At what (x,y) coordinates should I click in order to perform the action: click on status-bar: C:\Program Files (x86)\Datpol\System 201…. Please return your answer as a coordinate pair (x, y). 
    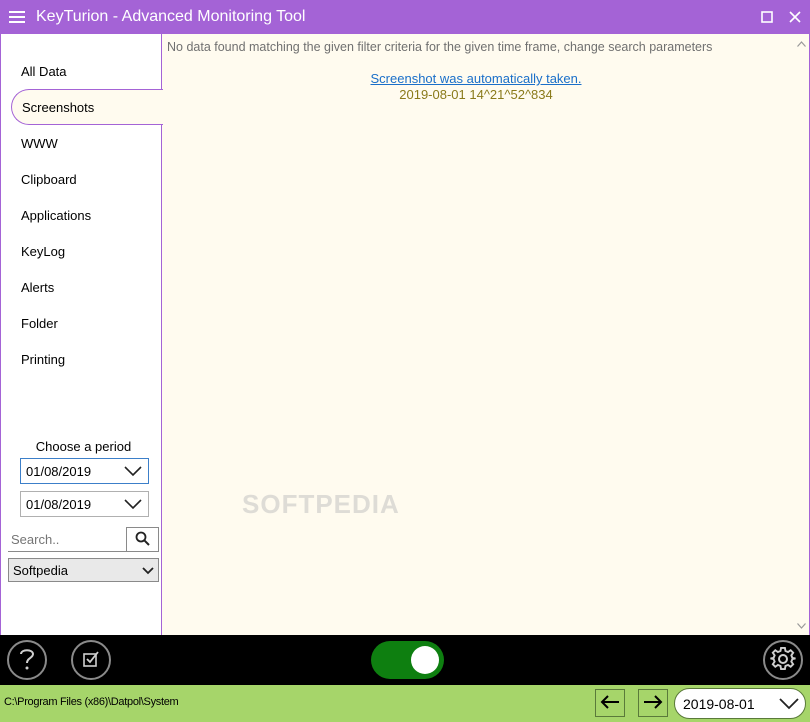
    Looking at the image, I should click on (405, 703).